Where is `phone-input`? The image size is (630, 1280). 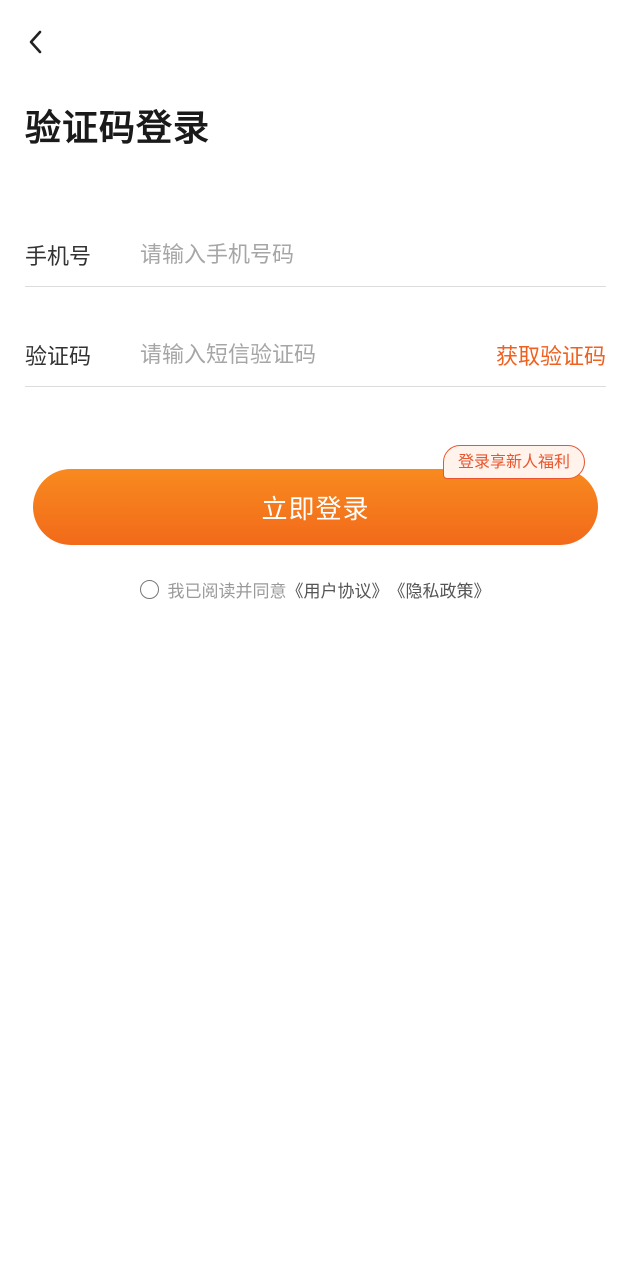 phone-input is located at coordinates (373, 255).